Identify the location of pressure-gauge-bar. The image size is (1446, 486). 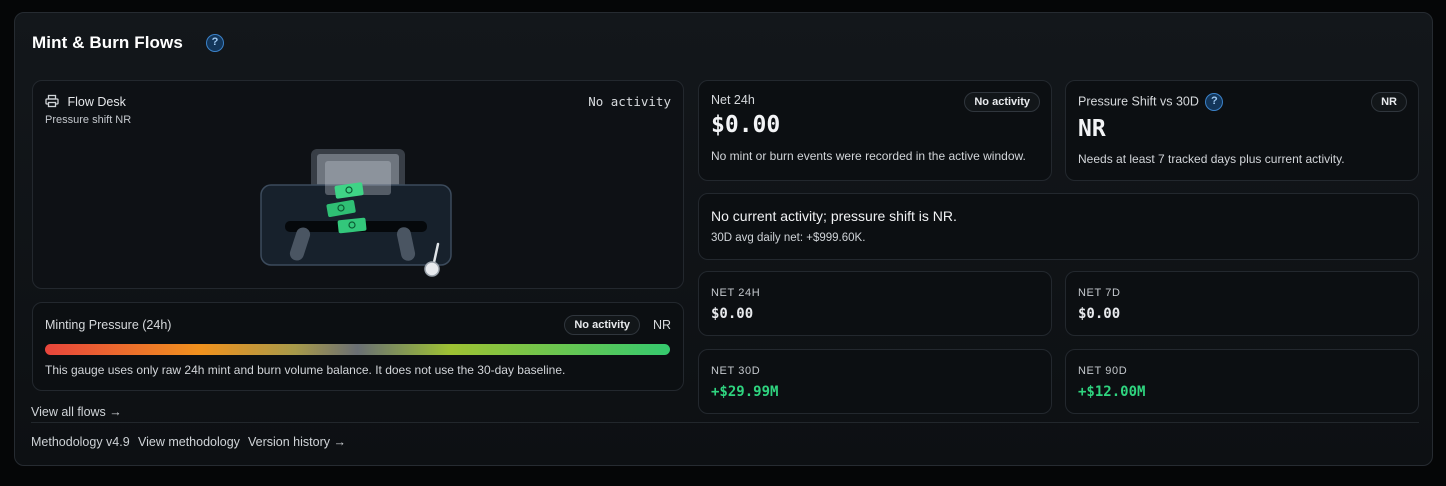
(357, 349).